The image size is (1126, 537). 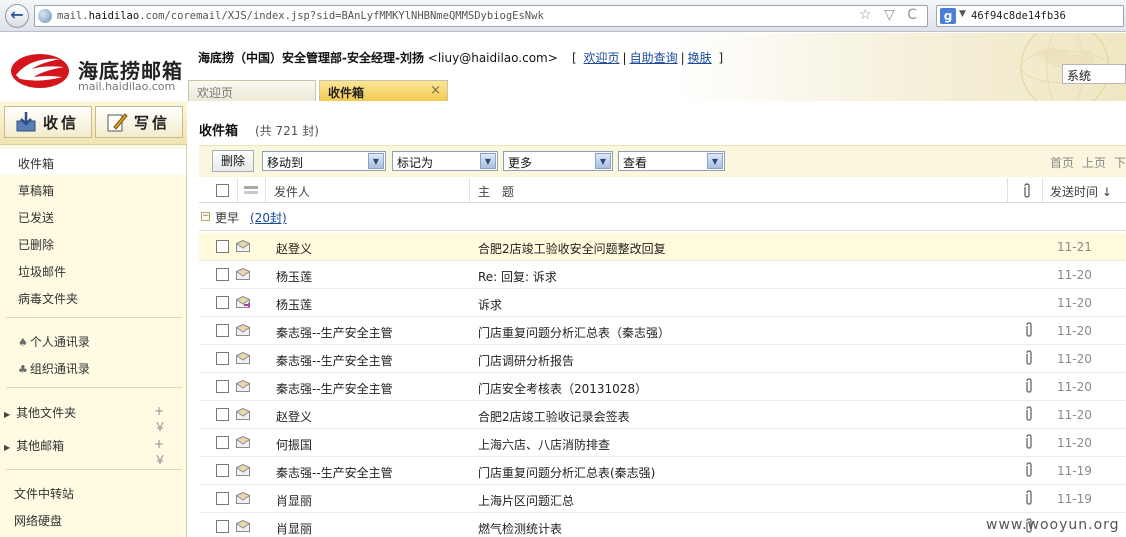 What do you see at coordinates (566, 472) in the screenshot?
I see `row-subject: 门店重复问题分析汇总表(秦志强)` at bounding box center [566, 472].